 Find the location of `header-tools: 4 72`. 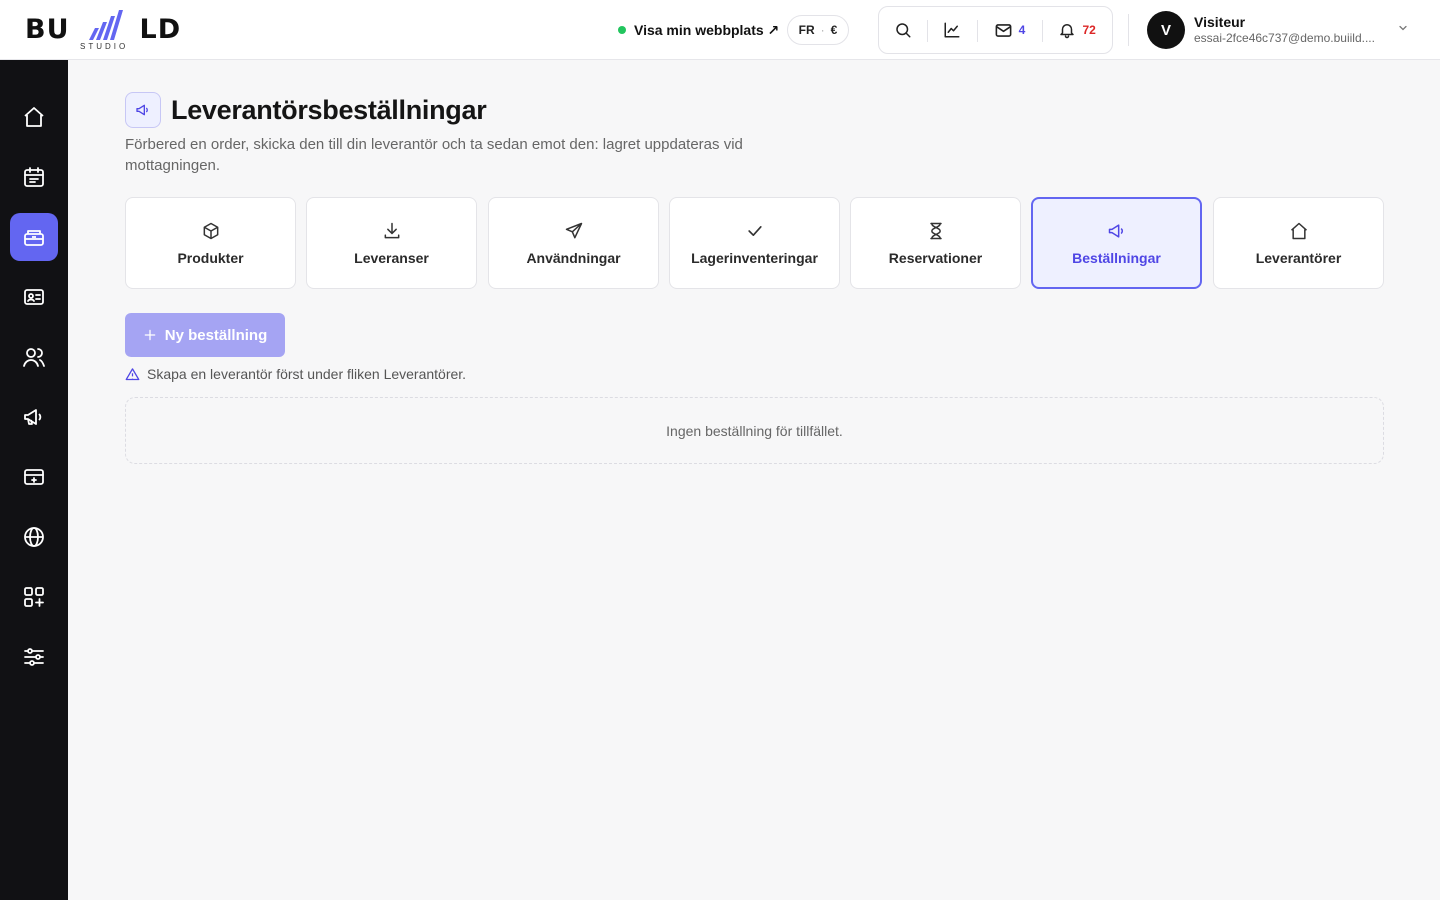

header-tools: 4 72 is located at coordinates (995, 30).